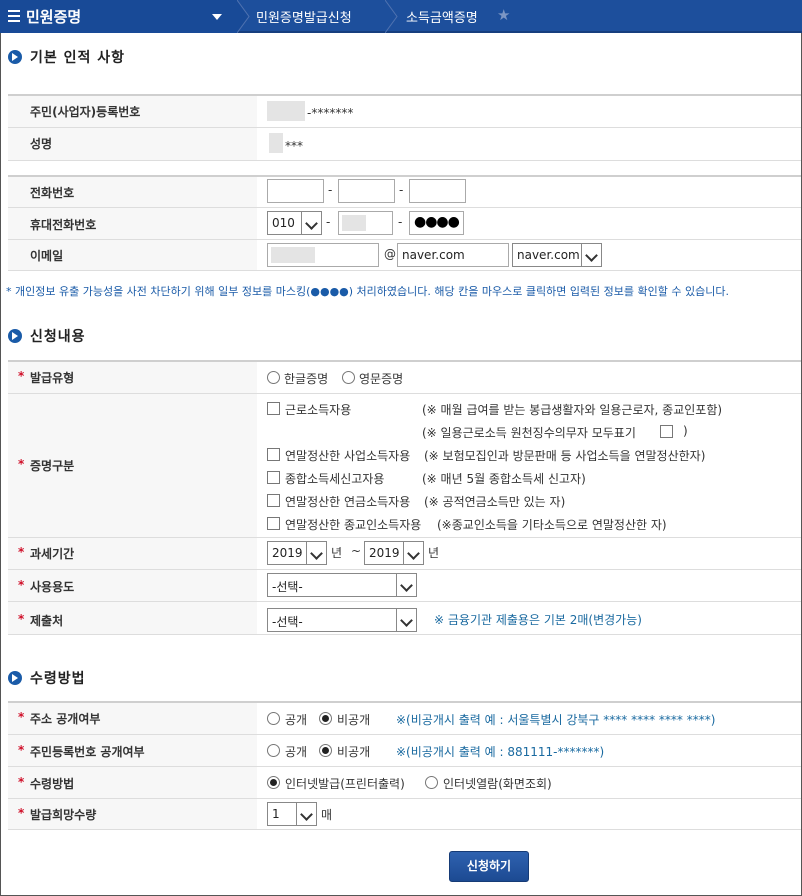 This screenshot has width=802, height=896. I want to click on section-title: 기본 인적 사항, so click(78, 58).